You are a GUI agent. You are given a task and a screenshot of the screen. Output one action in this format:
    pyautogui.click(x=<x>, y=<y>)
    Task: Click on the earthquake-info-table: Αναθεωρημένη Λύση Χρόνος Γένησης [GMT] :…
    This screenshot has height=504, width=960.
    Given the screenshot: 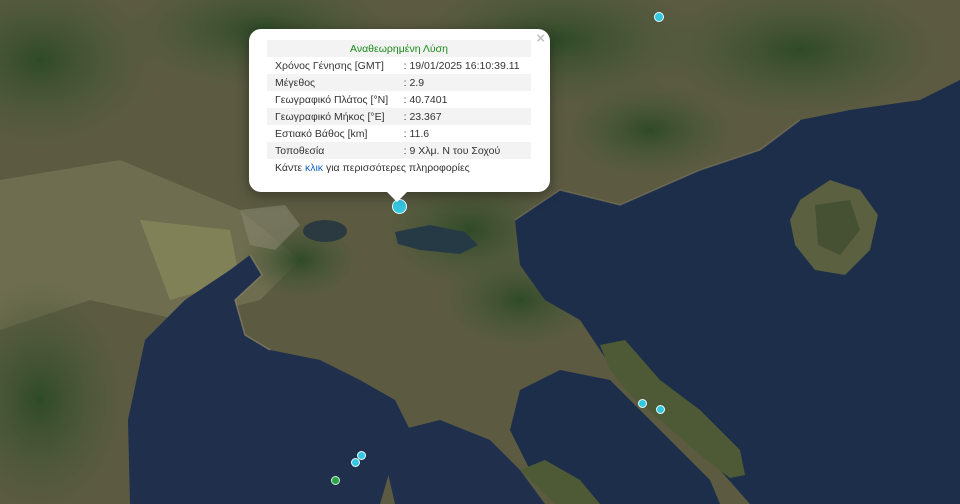 What is the action you would take?
    pyautogui.click(x=399, y=99)
    